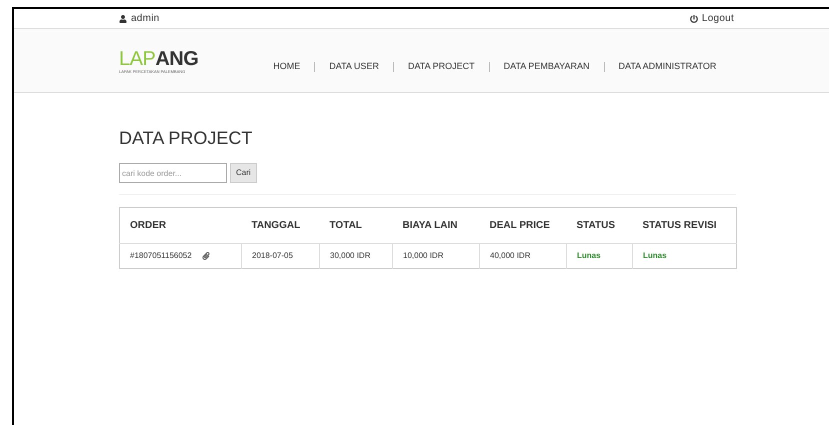 This screenshot has height=425, width=829. What do you see at coordinates (354, 67) in the screenshot?
I see `nav-link: DATA USER` at bounding box center [354, 67].